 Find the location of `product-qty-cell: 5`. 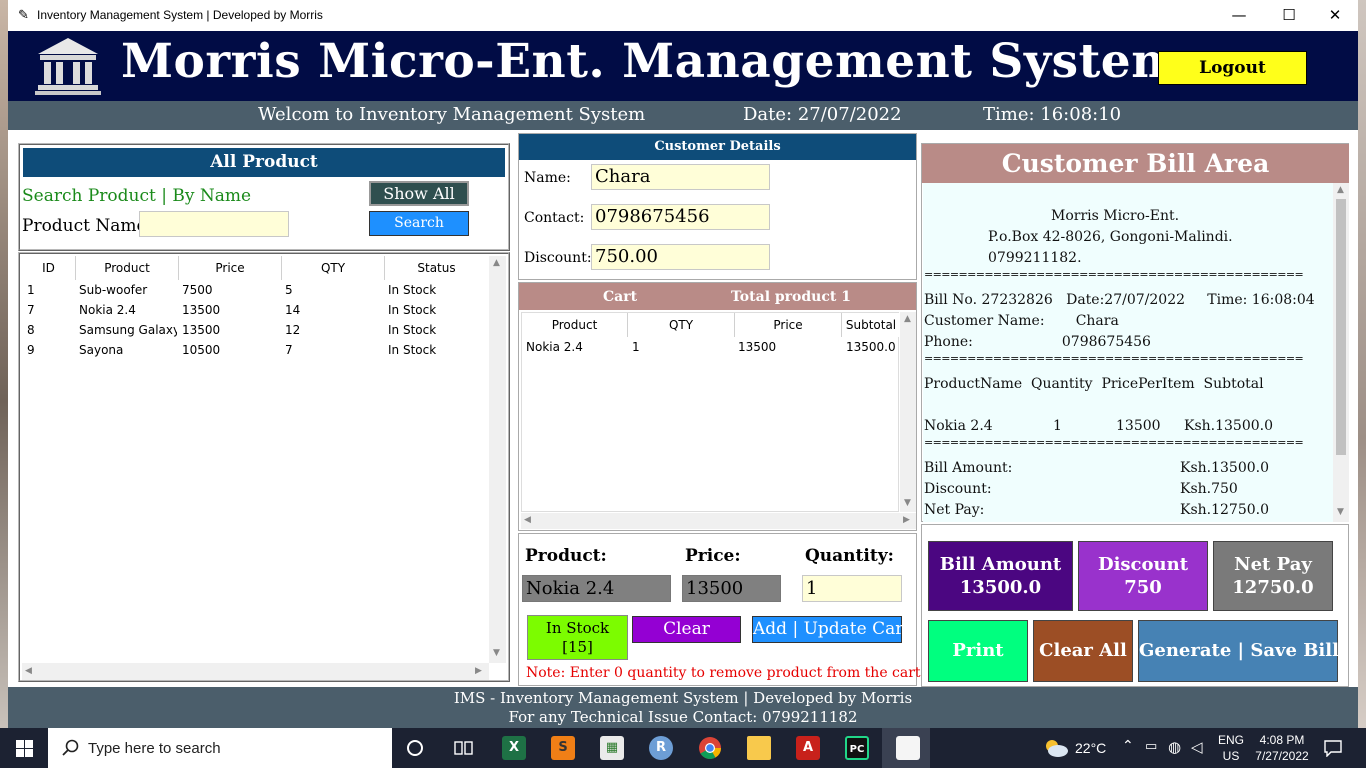

product-qty-cell: 5 is located at coordinates (334, 290).